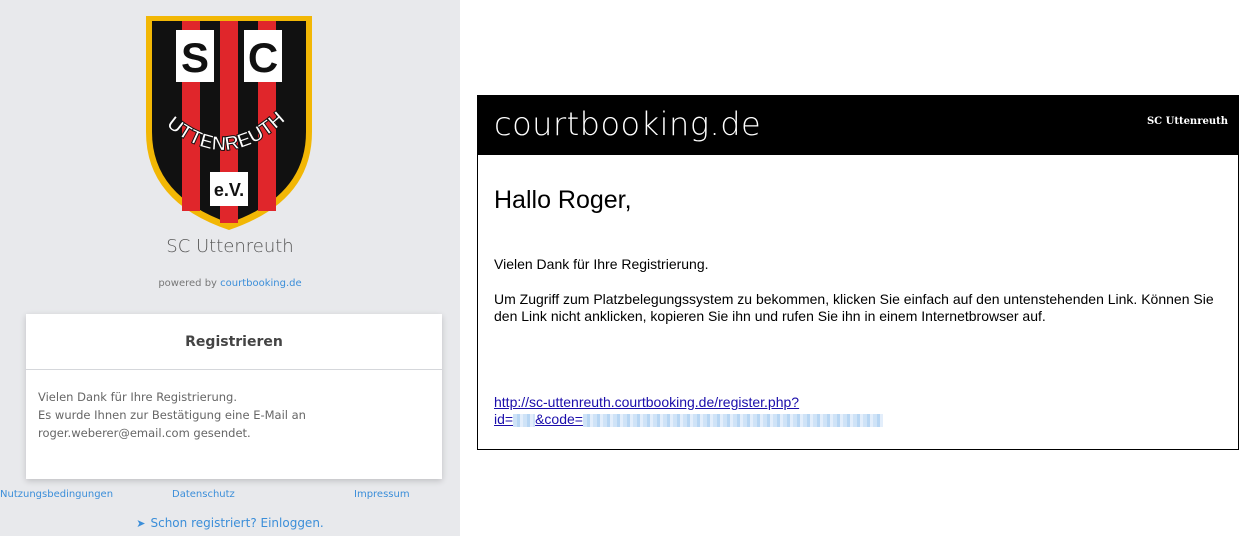 This screenshot has height=536, width=1239. I want to click on club-name: SC Uttenreuth, so click(230, 246).